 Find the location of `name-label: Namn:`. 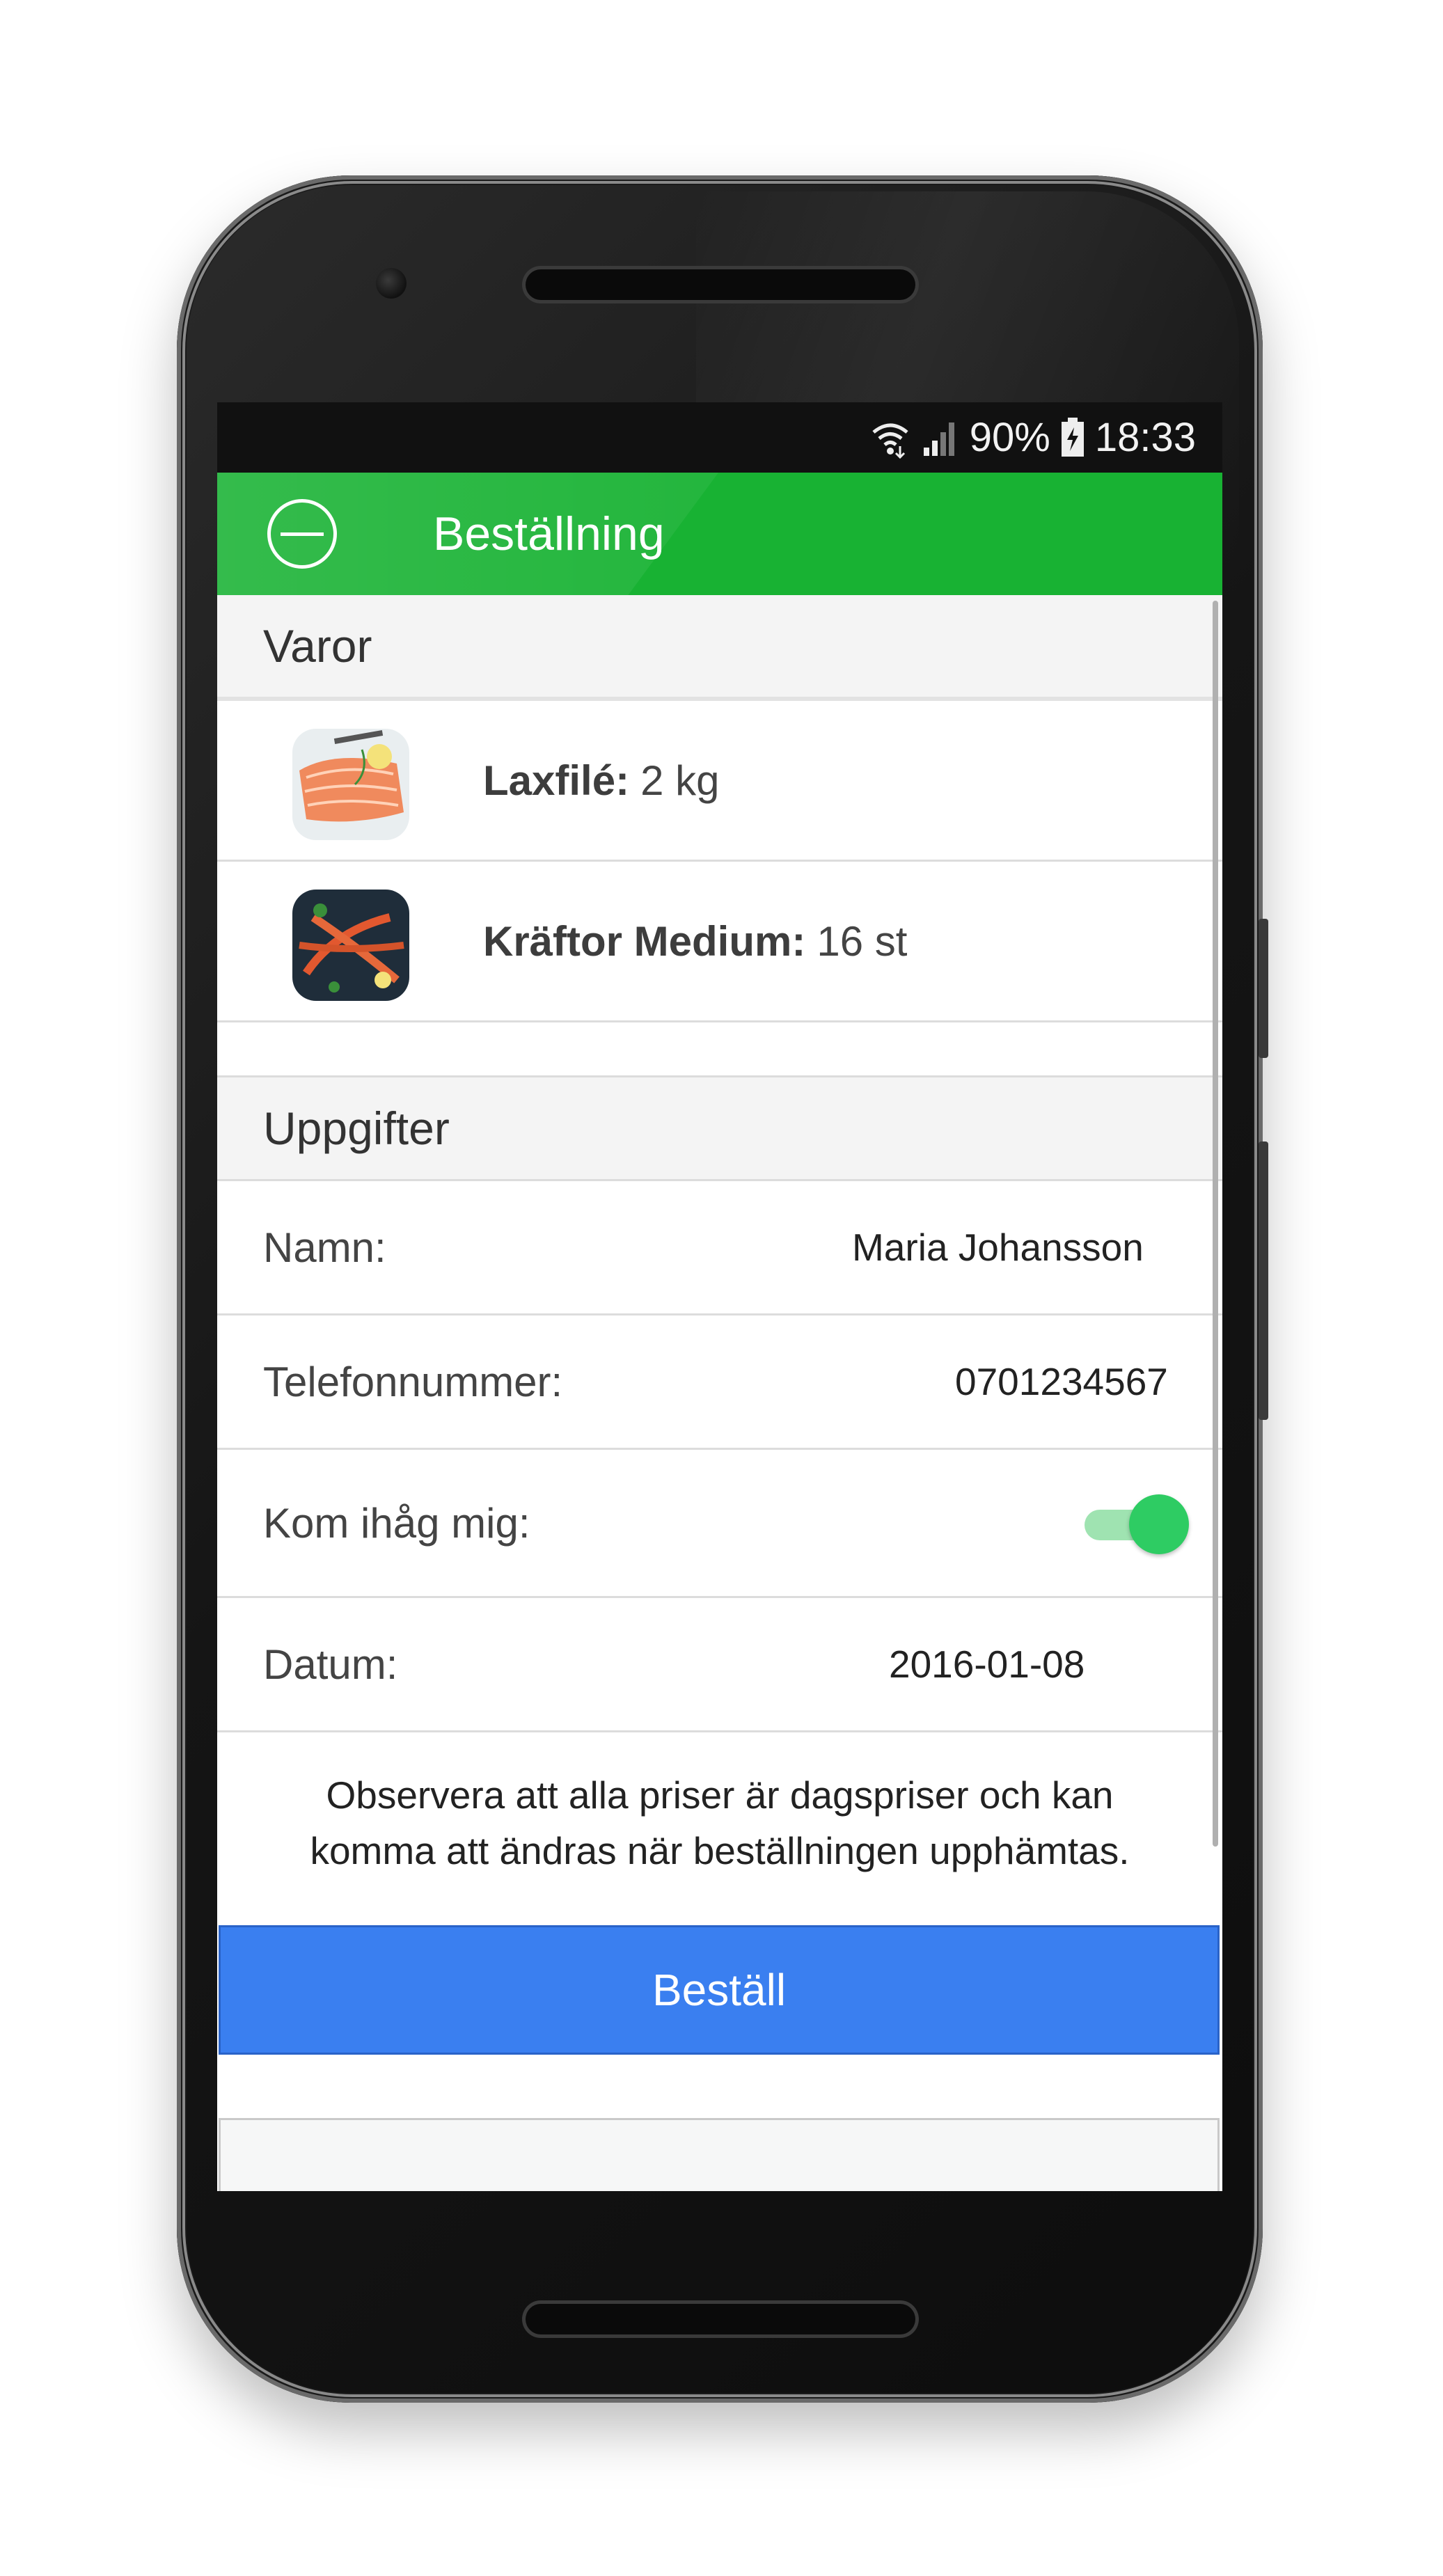

name-label: Namn: is located at coordinates (324, 1247).